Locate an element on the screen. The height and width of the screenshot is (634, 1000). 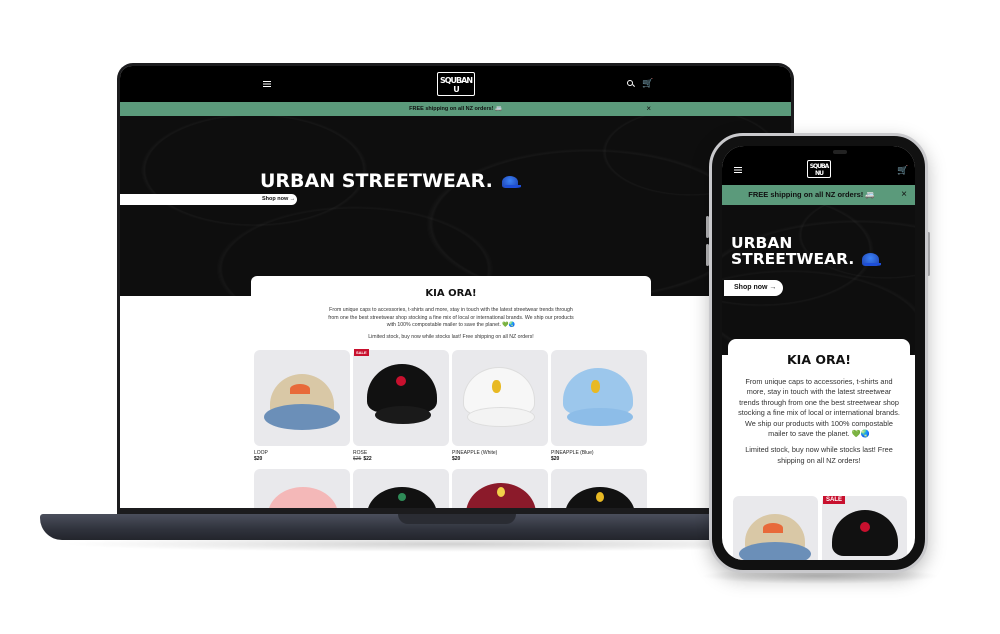
product-card: PINEAPPLE (White) $20 is located at coordinates (500, 406).